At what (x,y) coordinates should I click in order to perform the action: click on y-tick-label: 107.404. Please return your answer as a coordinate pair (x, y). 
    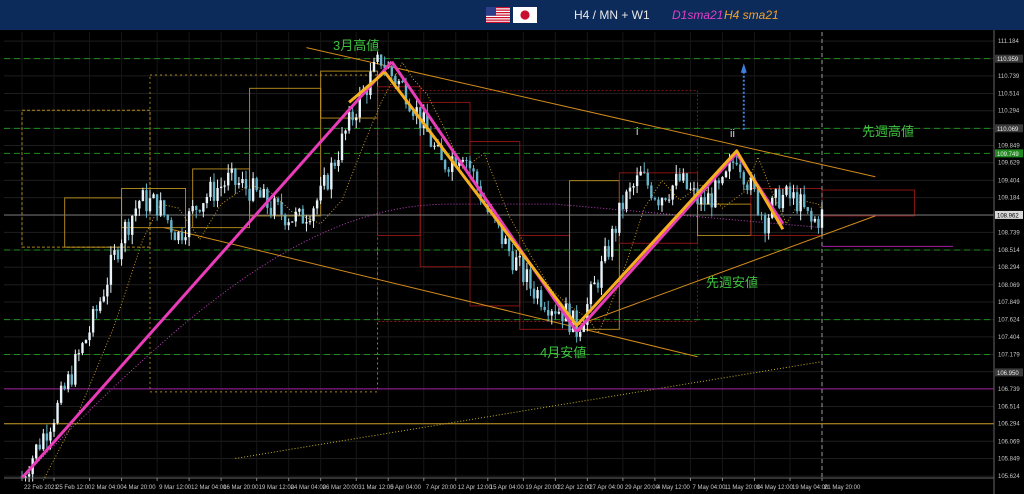
    Looking at the image, I should click on (1009, 338).